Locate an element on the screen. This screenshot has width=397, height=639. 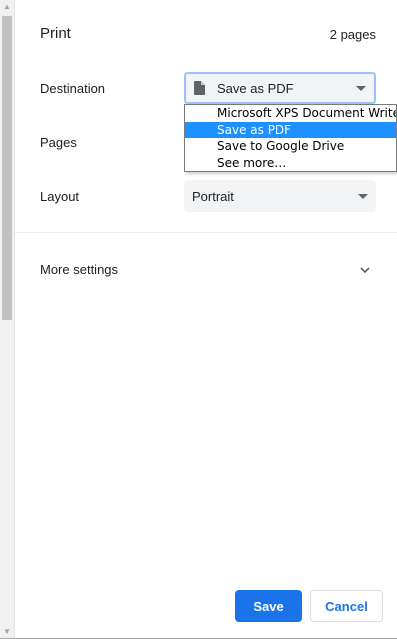
destination-select: Save as PDF is located at coordinates (280, 88).